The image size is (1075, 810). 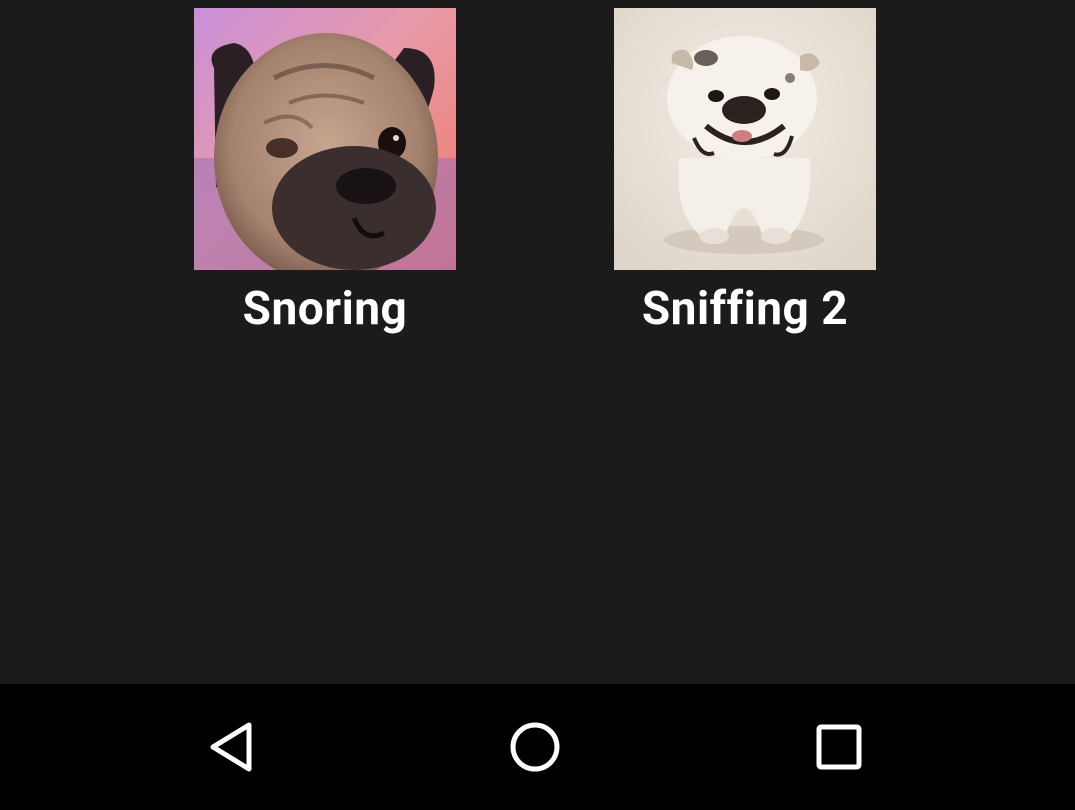 I want to click on sound-label: Snoring, so click(x=325, y=309).